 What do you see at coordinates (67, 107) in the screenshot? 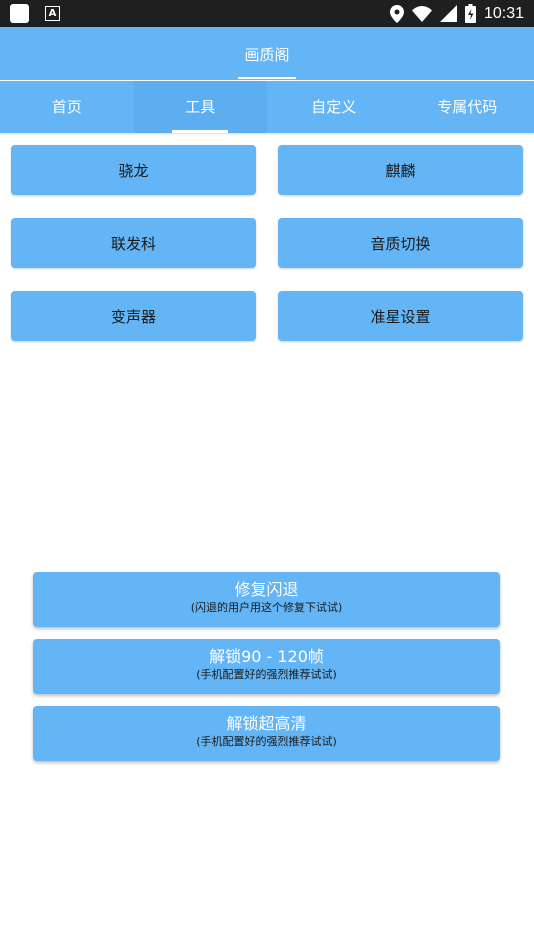
I see `tab-home: 首页` at bounding box center [67, 107].